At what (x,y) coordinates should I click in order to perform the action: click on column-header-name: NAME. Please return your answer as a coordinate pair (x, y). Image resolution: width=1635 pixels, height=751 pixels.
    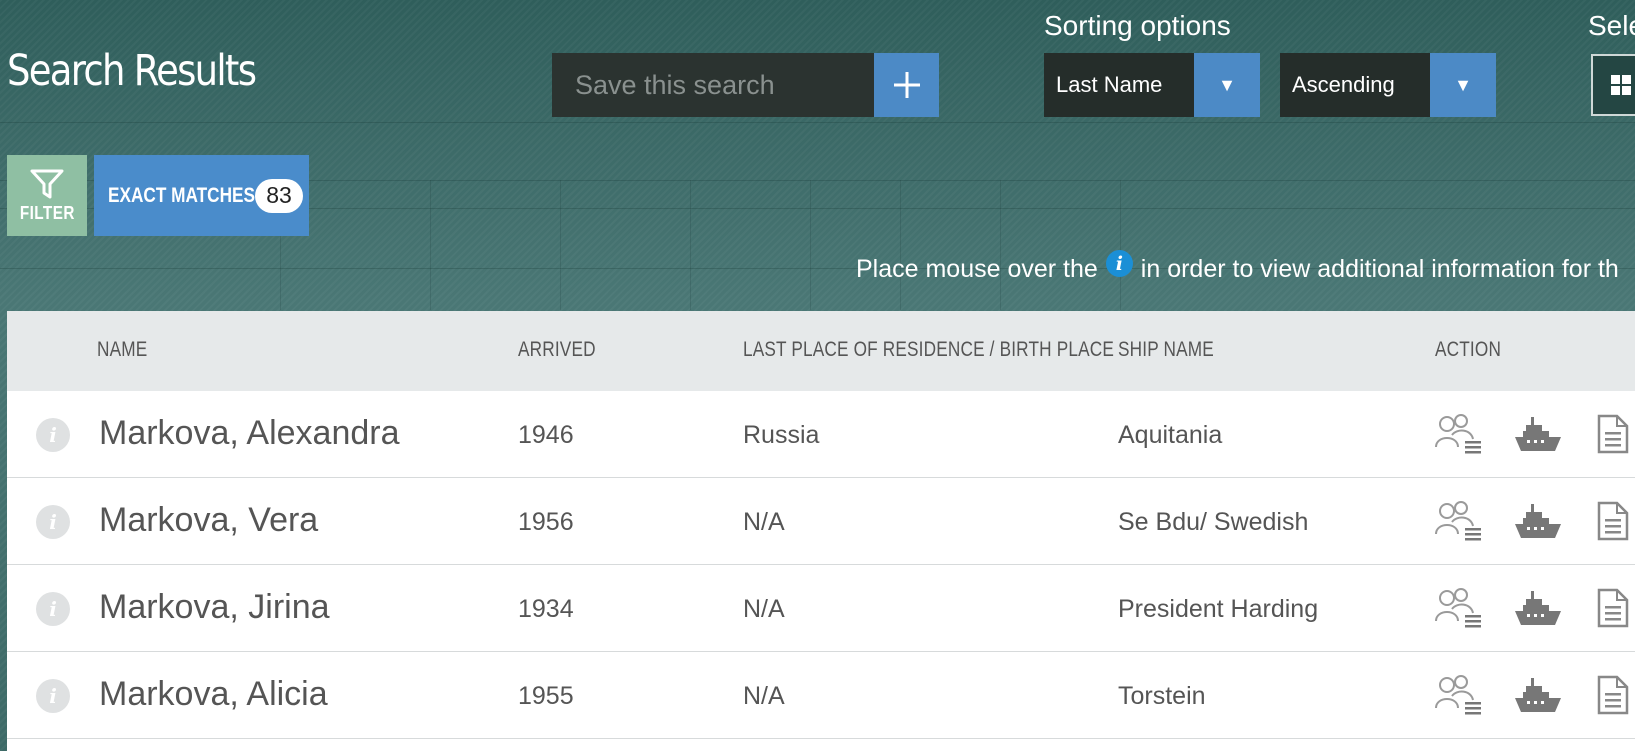
    Looking at the image, I should click on (122, 350).